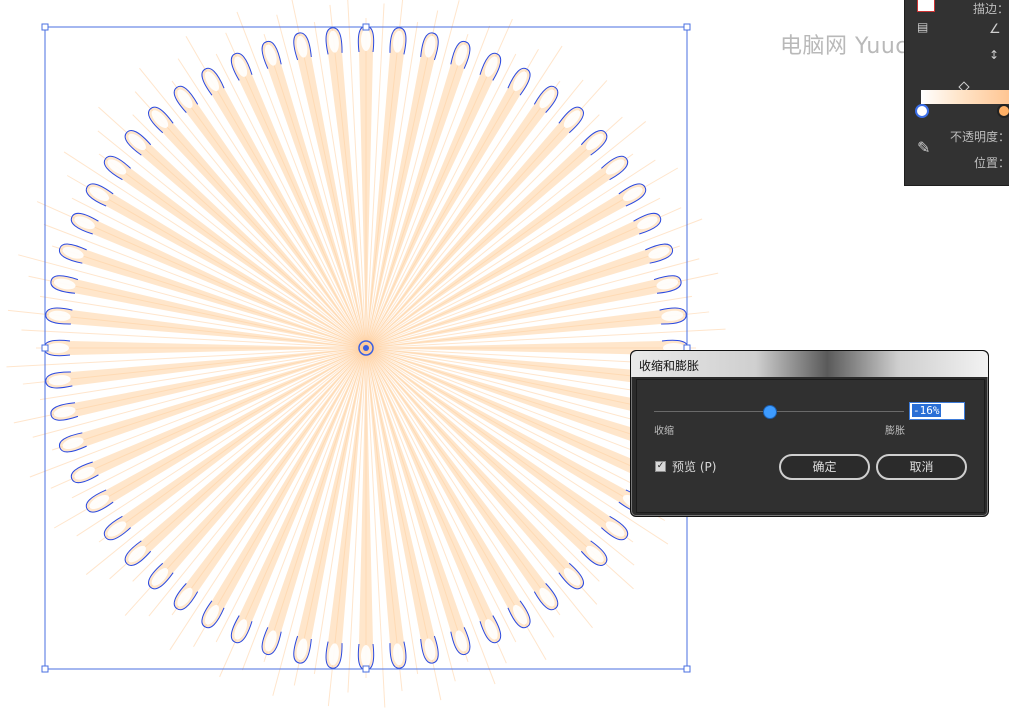 This screenshot has width=1009, height=710. What do you see at coordinates (694, 467) in the screenshot?
I see `preview-label: 预览 (P)` at bounding box center [694, 467].